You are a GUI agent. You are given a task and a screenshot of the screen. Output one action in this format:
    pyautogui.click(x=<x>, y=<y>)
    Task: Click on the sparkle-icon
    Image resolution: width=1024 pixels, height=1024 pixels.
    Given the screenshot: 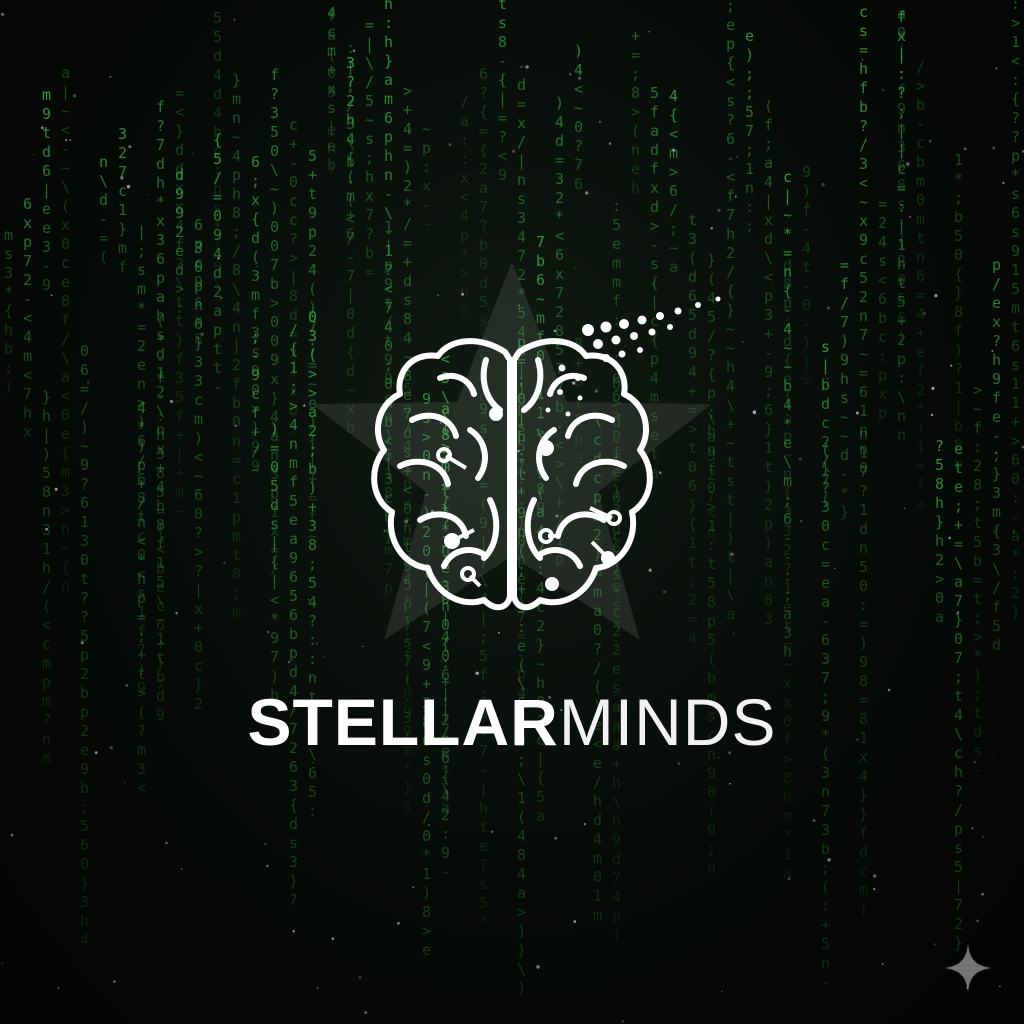 What is the action you would take?
    pyautogui.click(x=968, y=968)
    